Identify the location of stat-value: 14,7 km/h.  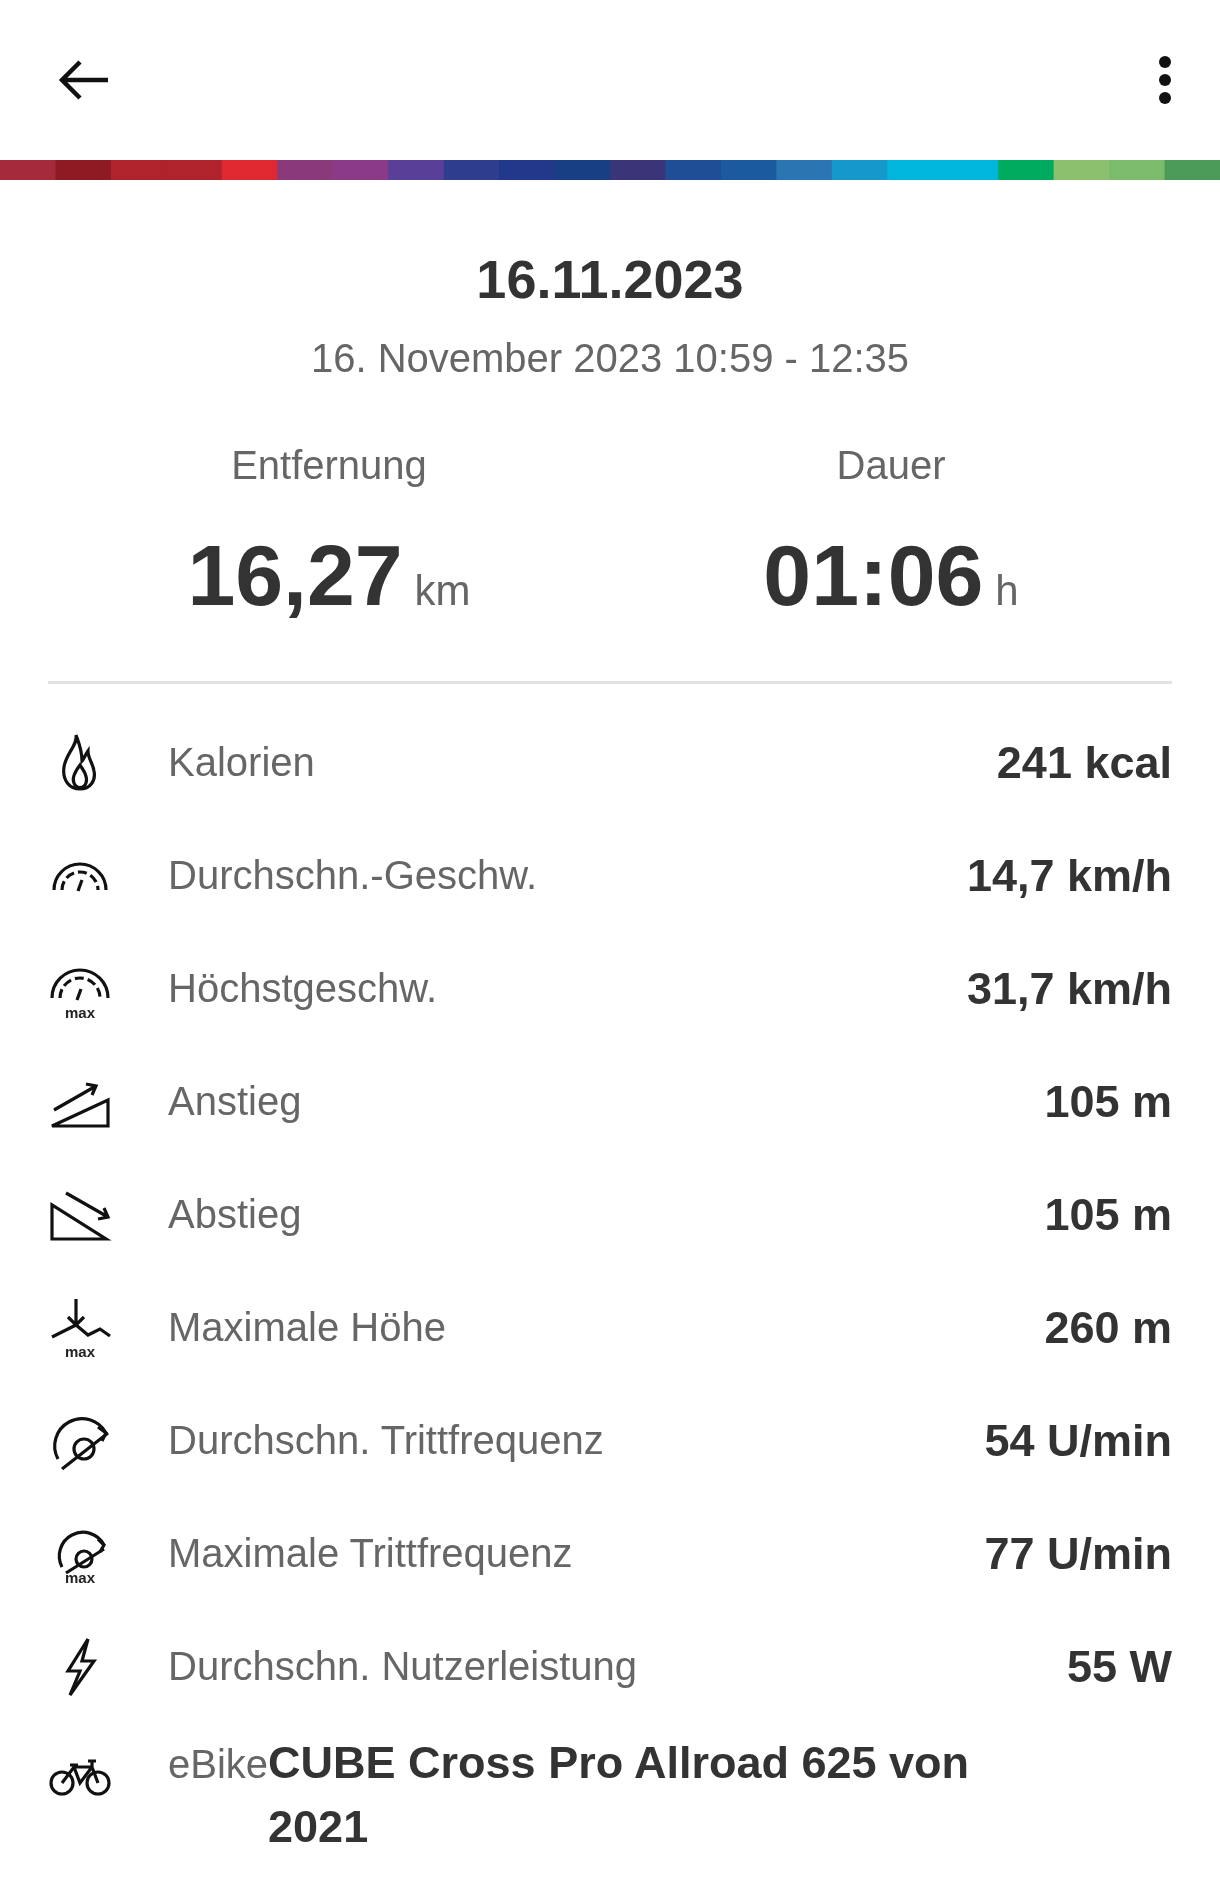
(1069, 875).